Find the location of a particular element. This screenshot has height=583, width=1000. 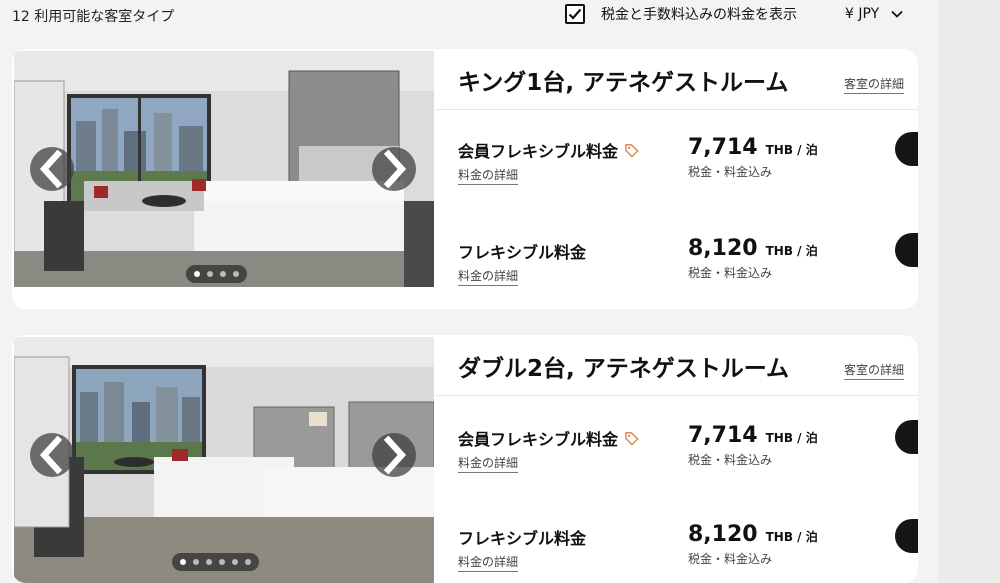

checkmark-icon is located at coordinates (575, 14).